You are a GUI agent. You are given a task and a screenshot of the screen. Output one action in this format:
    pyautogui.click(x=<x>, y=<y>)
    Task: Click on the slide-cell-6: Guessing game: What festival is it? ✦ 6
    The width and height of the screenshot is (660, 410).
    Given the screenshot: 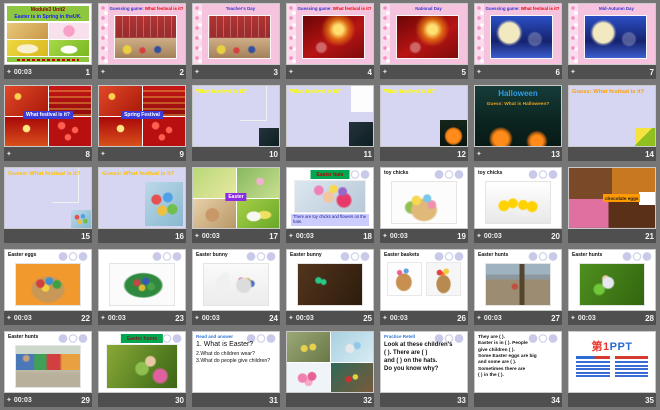 What is the action you would take?
    pyautogui.click(x=518, y=41)
    